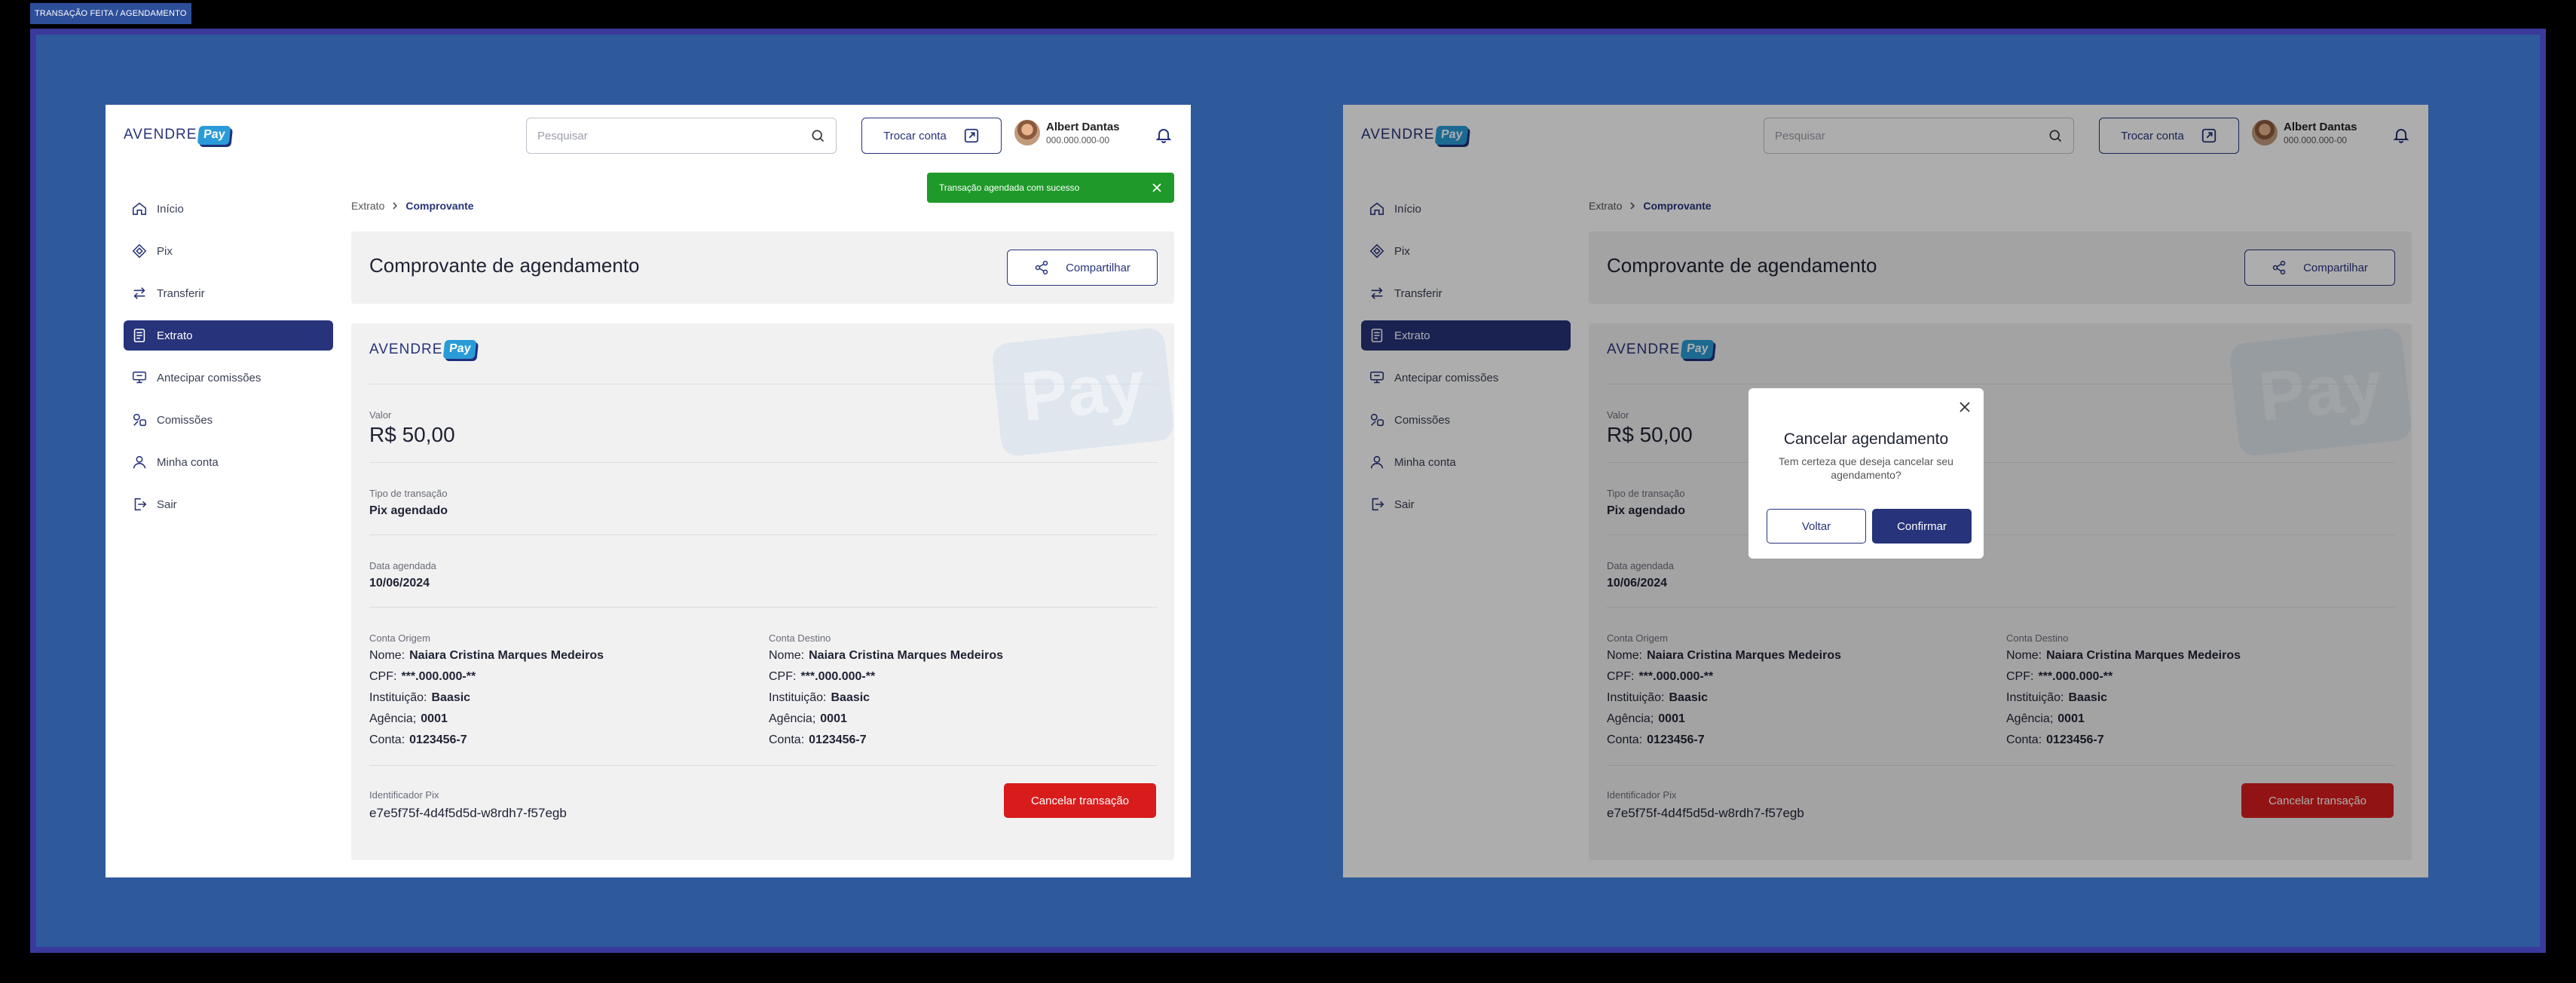 This screenshot has width=2576, height=983. What do you see at coordinates (468, 813) in the screenshot?
I see `pix-id-value: e7e5f75f-4d4f5d5d-w8rdh7-f57egb` at bounding box center [468, 813].